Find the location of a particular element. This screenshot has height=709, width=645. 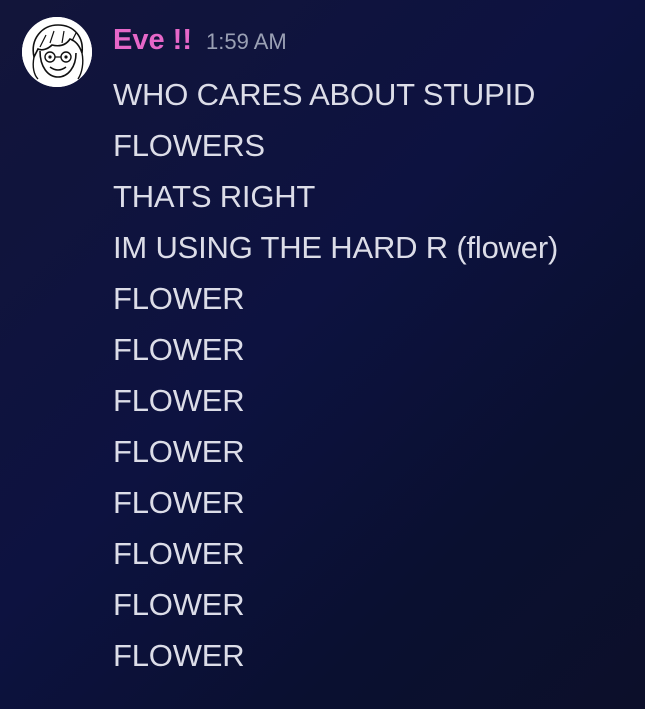

avatar is located at coordinates (57, 52).